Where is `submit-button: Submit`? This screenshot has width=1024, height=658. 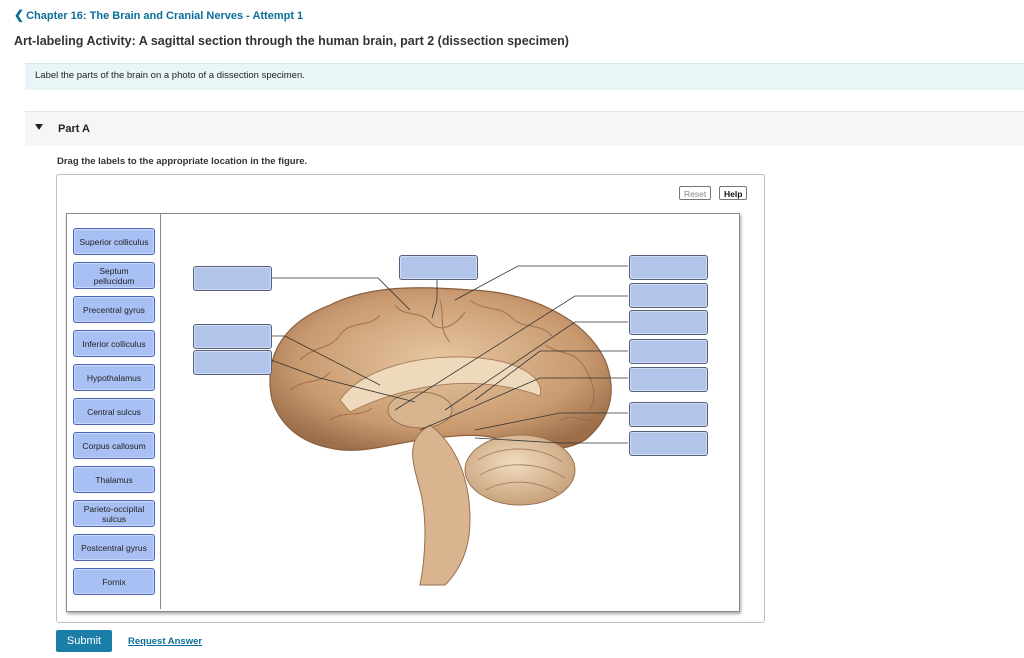 submit-button: Submit is located at coordinates (84, 641).